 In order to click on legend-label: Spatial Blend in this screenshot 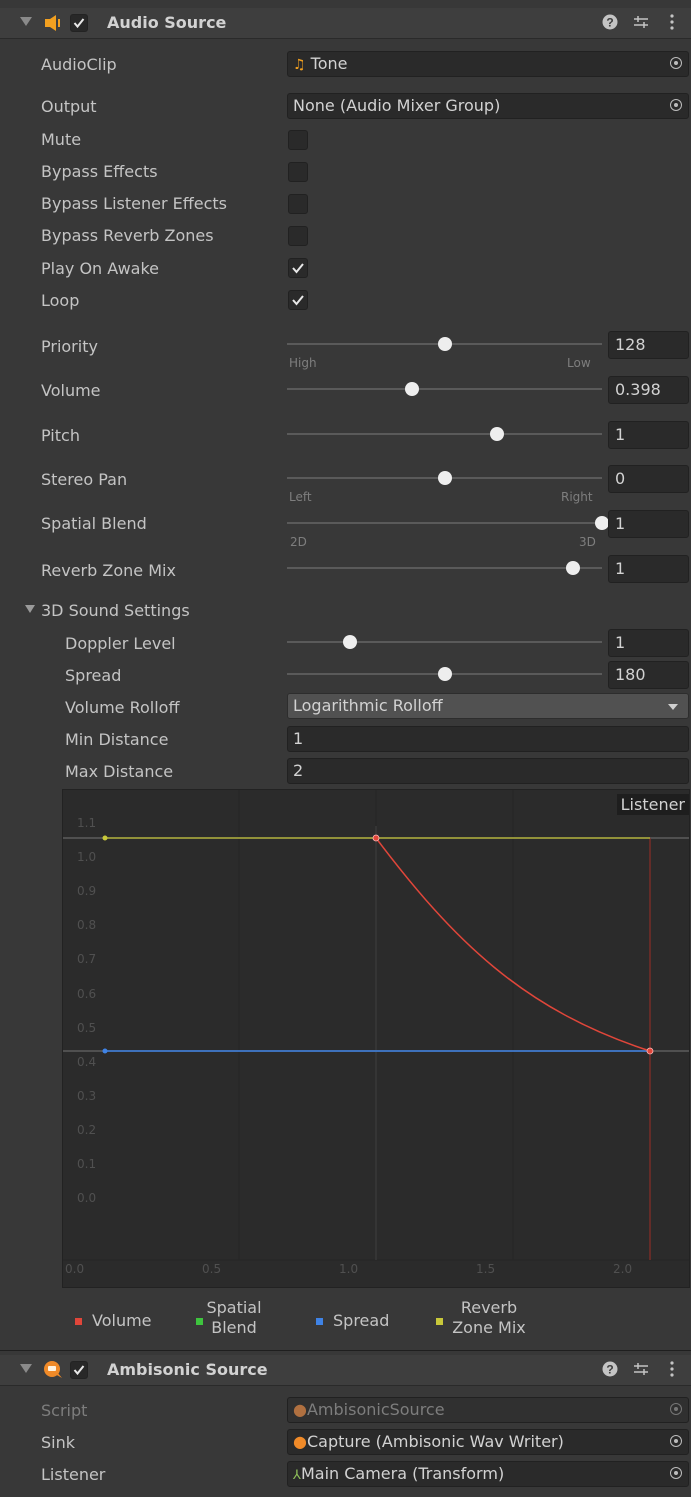, I will do `click(234, 1317)`.